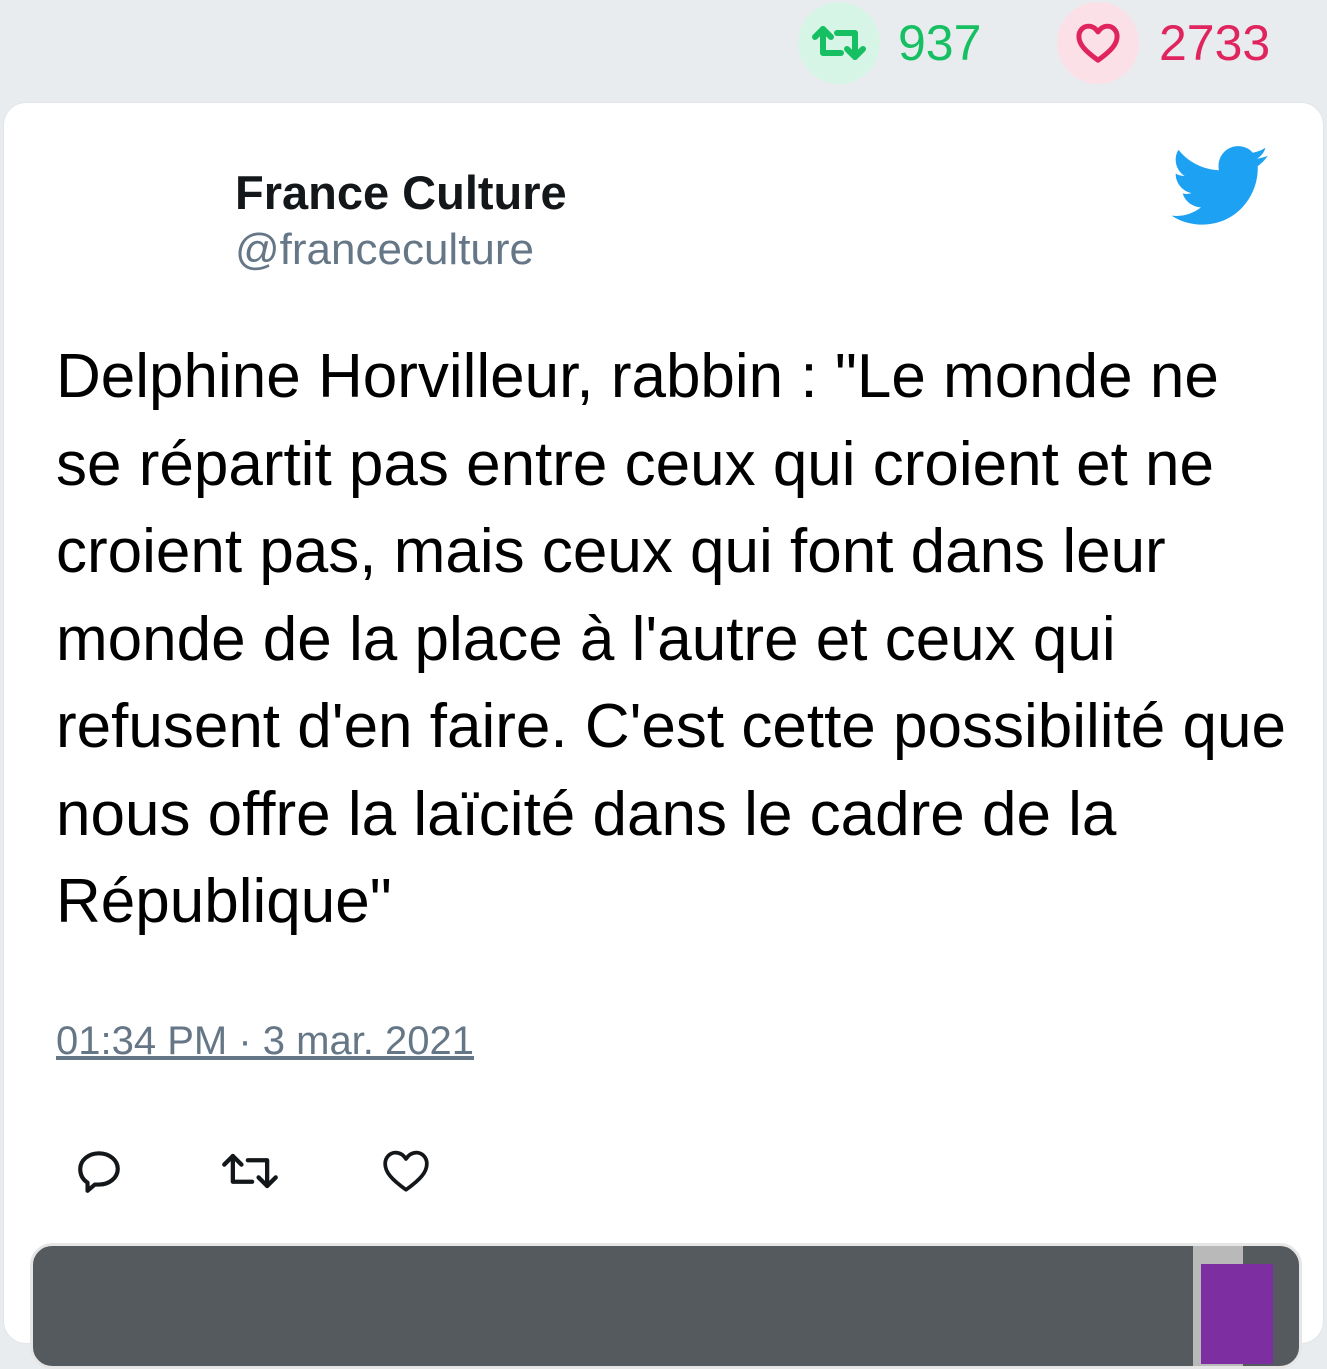  I want to click on like-stat: 2733, so click(1163, 43).